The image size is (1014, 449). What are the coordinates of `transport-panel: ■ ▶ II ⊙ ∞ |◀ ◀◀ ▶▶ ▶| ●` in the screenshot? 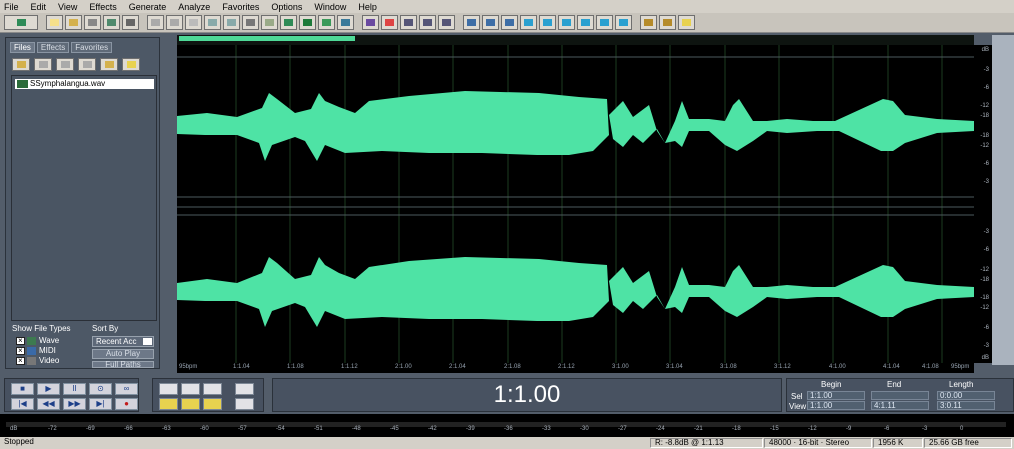 It's located at (71, 395).